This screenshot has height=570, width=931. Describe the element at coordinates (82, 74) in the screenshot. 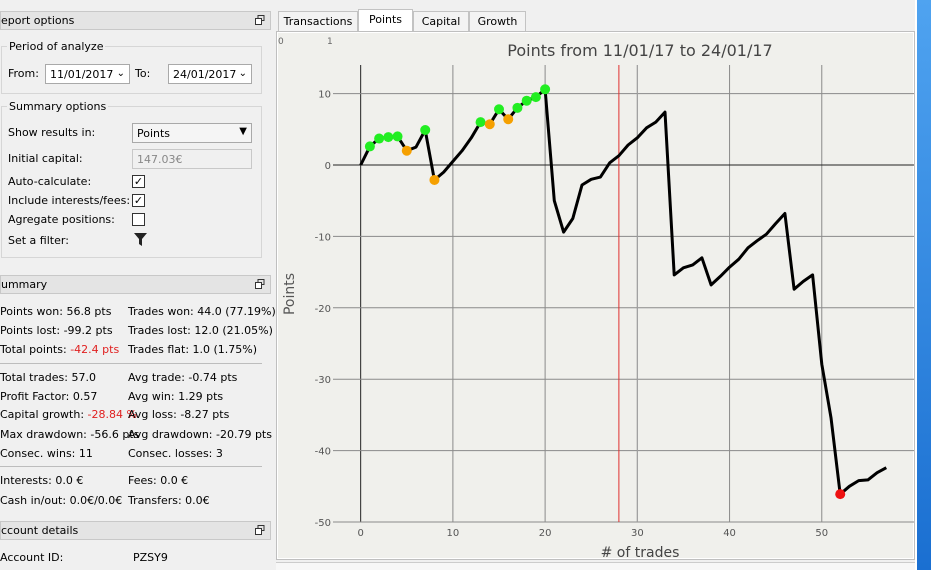

I see `from-date-value: 11/01/2017` at that location.